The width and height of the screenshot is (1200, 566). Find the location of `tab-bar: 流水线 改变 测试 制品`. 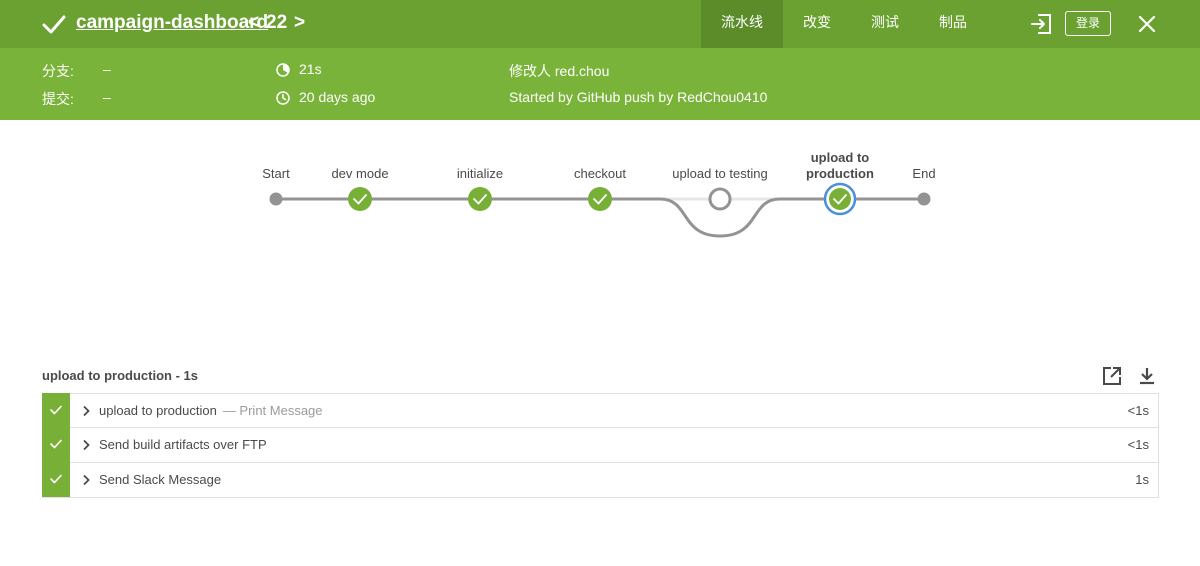

tab-bar: 流水线 改变 测试 制品 is located at coordinates (844, 24).